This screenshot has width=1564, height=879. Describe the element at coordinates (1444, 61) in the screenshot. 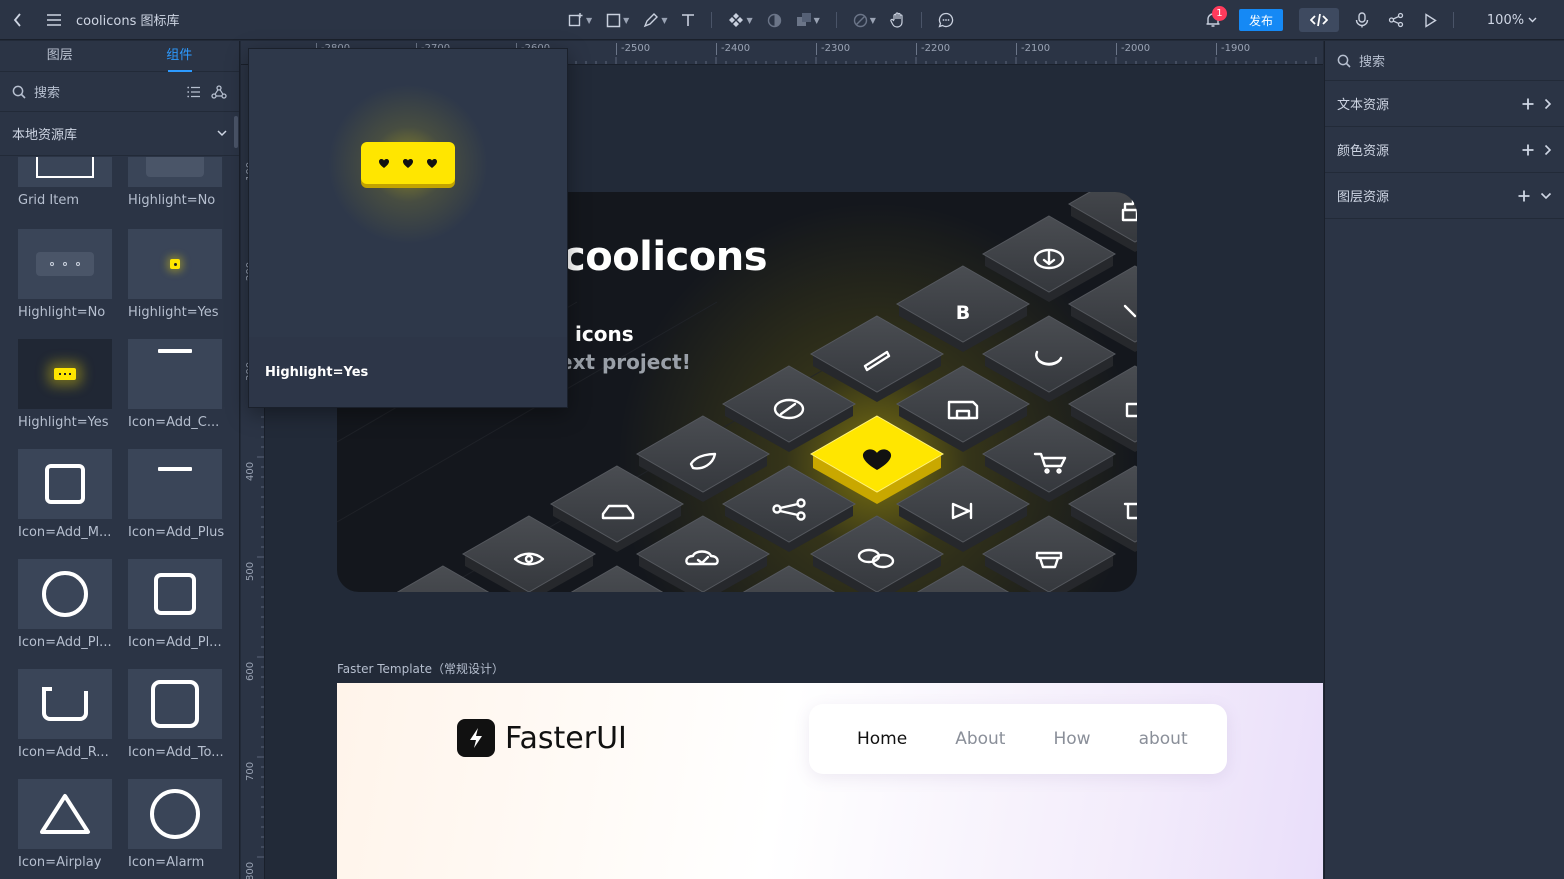

I see `asset-search: 搜索` at that location.